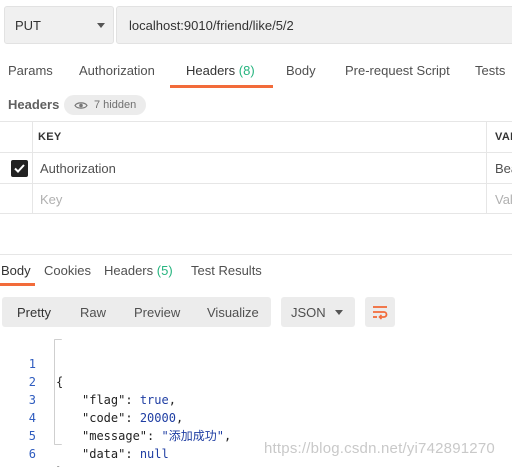 The image size is (512, 467). Describe the element at coordinates (490, 74) in the screenshot. I see `tab-tests: Tests` at that location.